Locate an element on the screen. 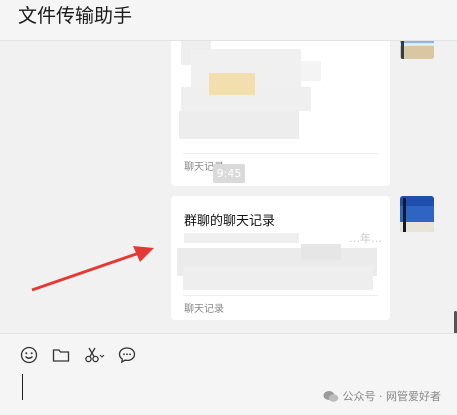 This screenshot has height=415, width=457. title-bar: 文件传输助手 is located at coordinates (228, 20).